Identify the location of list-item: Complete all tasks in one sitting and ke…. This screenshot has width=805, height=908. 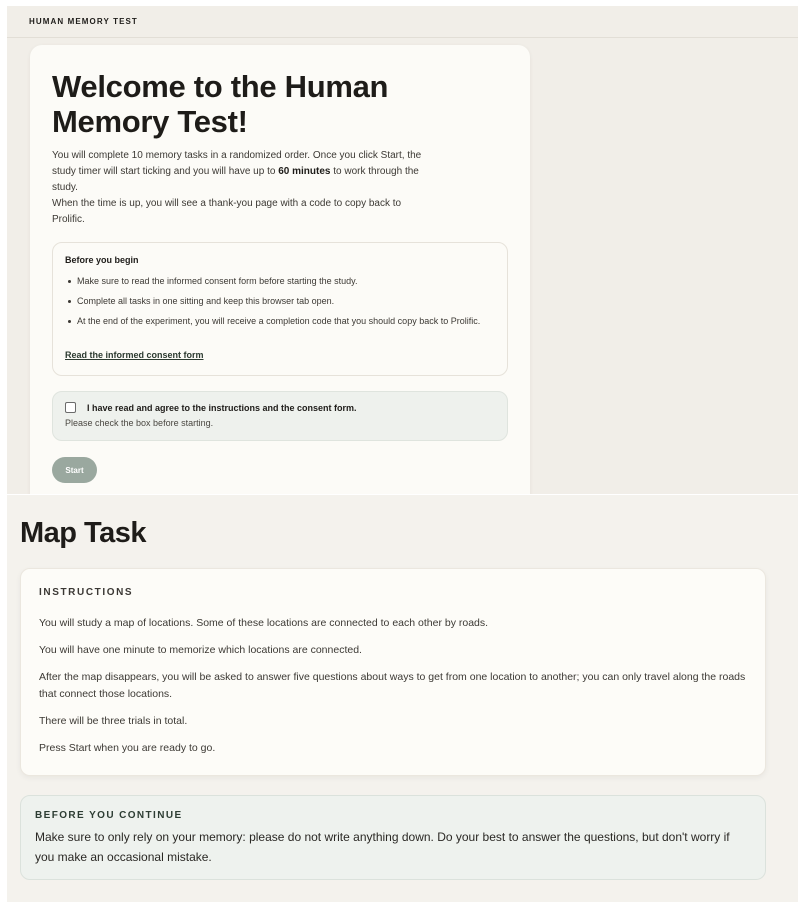
(280, 301).